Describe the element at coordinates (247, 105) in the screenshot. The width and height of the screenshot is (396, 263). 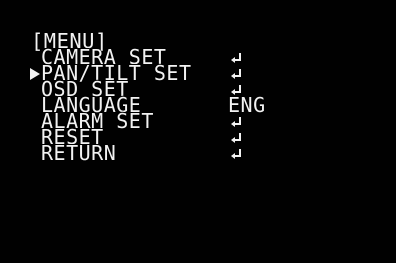
I see `language-value: ENG` at that location.